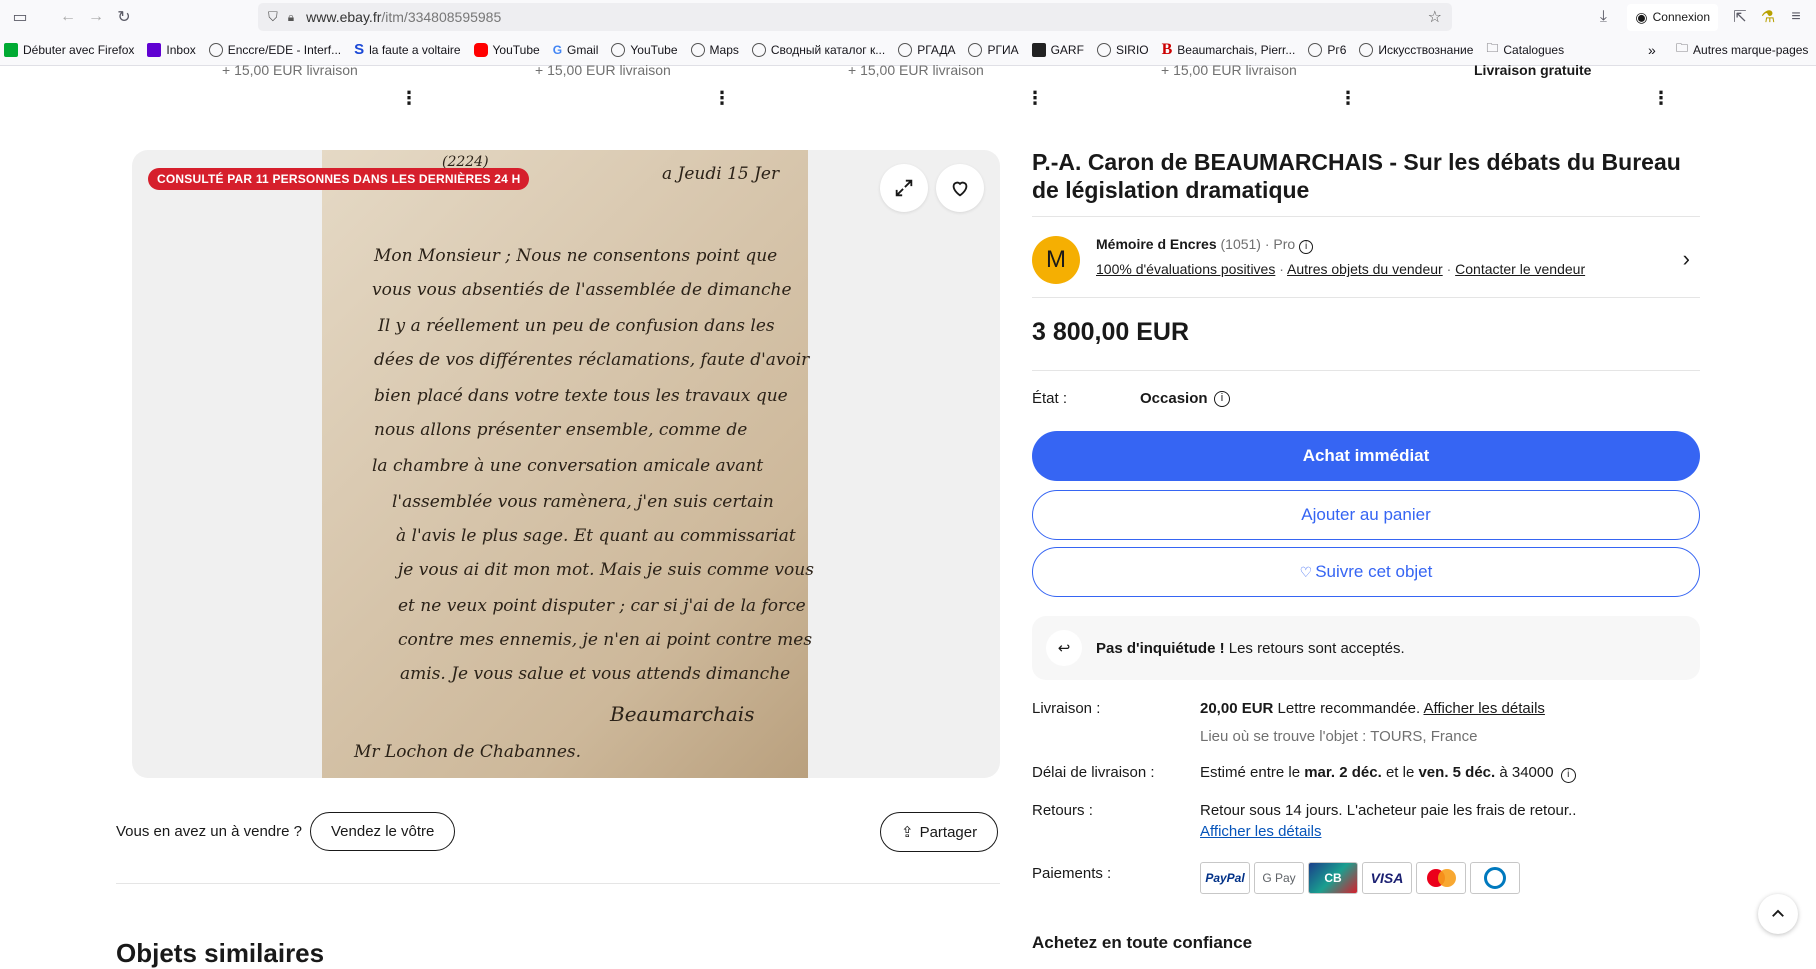  I want to click on positive-feedback-link: 100% d'évaluations positives, so click(1185, 269).